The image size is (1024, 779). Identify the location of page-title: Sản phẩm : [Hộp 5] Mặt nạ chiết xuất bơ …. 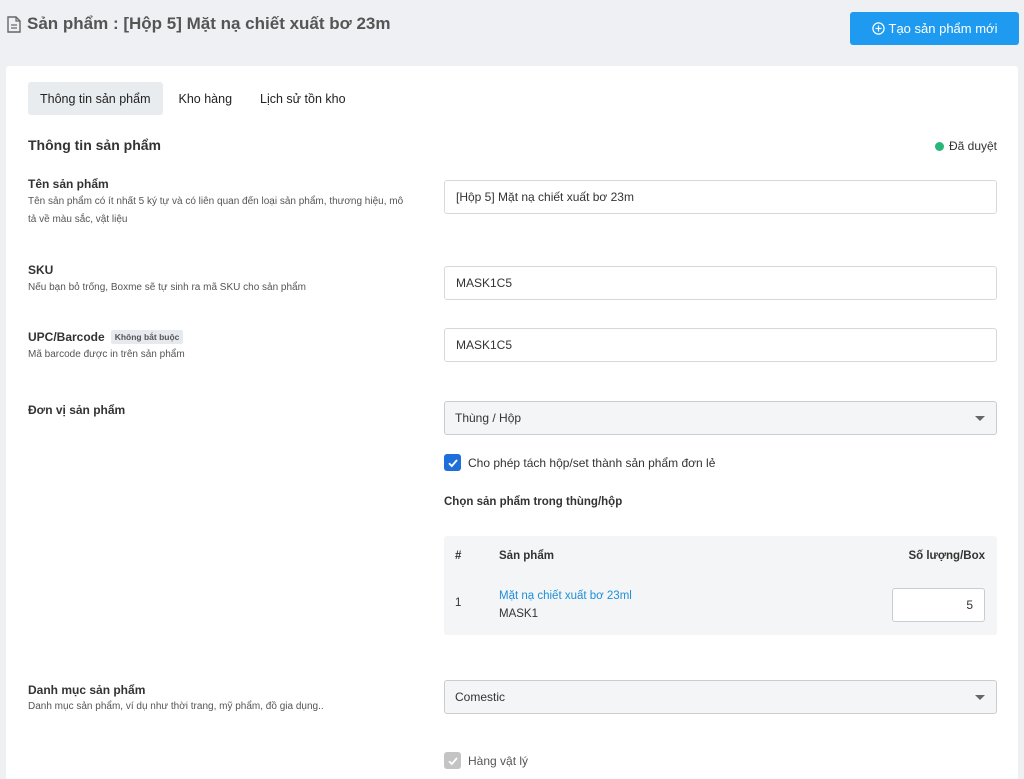
(209, 23).